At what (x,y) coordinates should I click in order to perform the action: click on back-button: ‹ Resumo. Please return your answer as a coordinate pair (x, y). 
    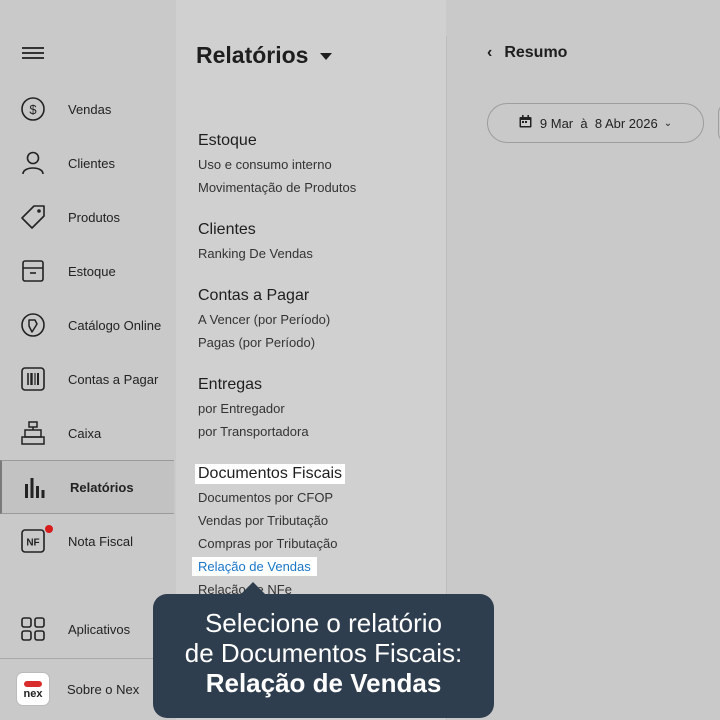
    Looking at the image, I should click on (527, 53).